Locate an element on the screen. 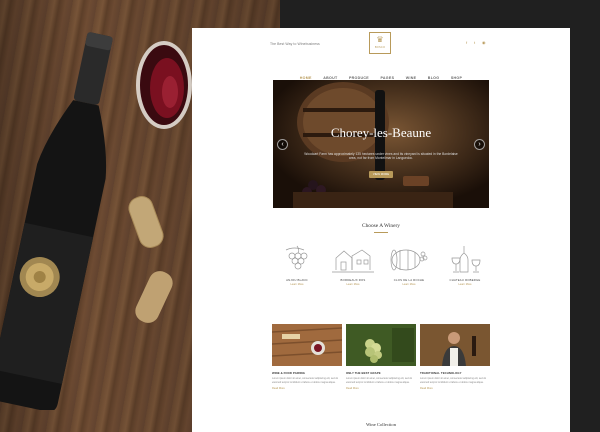  facebook-icon: f is located at coordinates (466, 42).